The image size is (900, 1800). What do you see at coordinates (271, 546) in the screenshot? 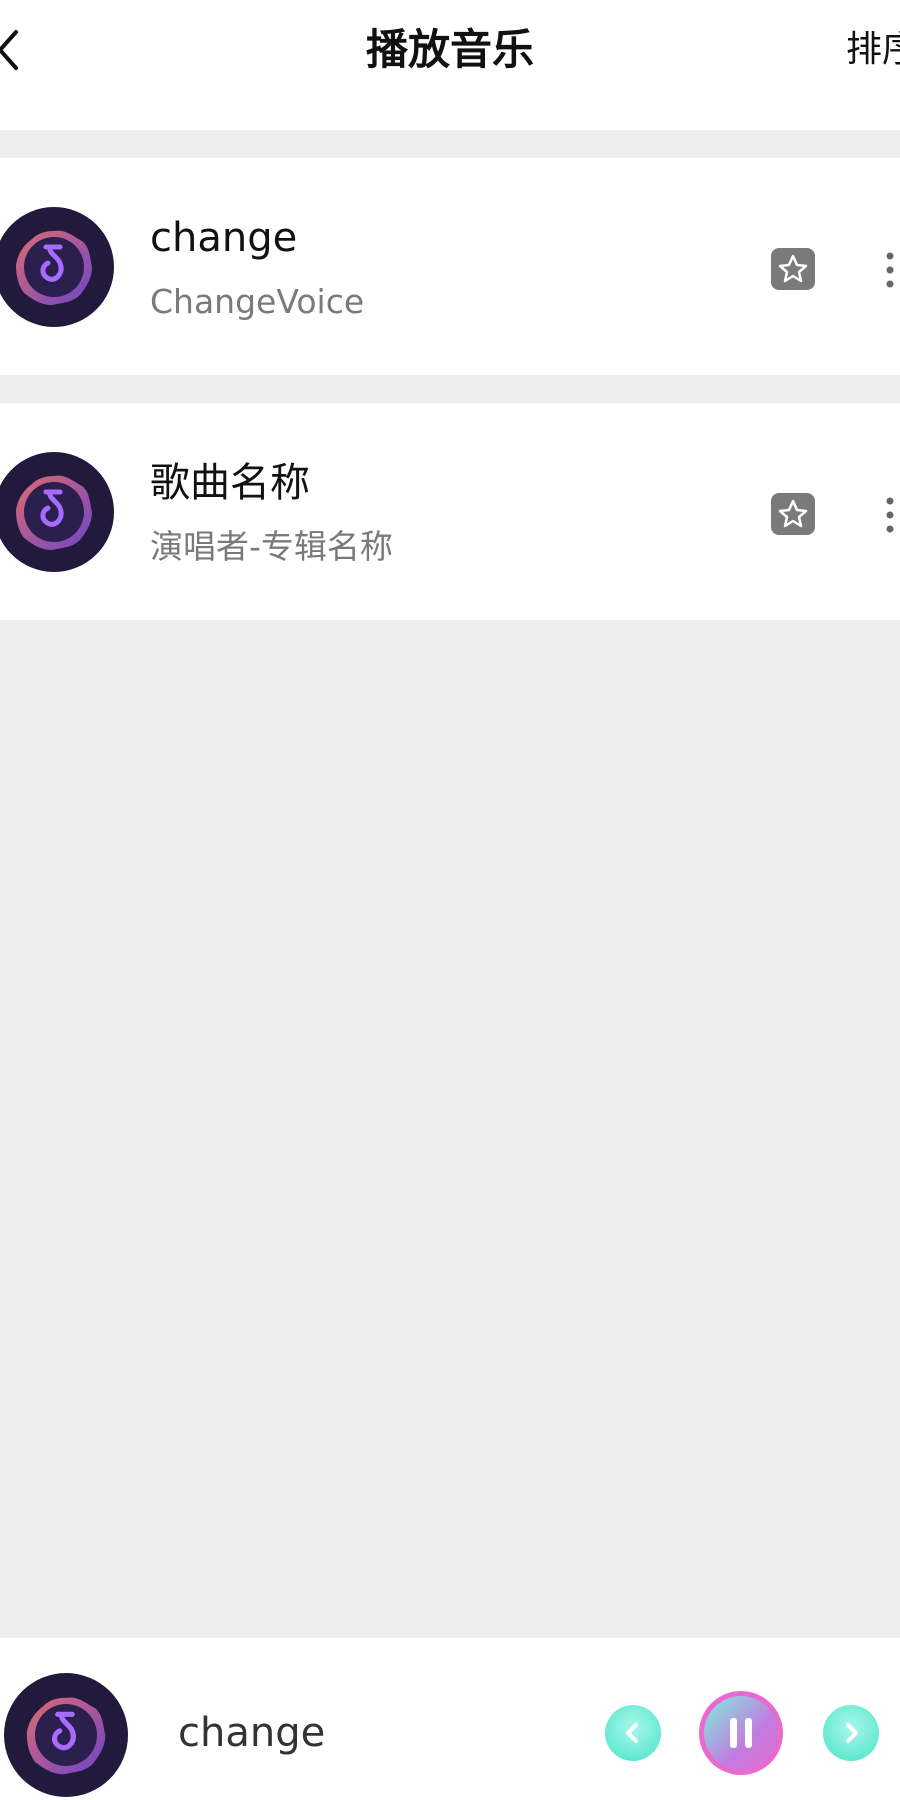
I see `song-artist: 演唱者-专辑名称` at bounding box center [271, 546].